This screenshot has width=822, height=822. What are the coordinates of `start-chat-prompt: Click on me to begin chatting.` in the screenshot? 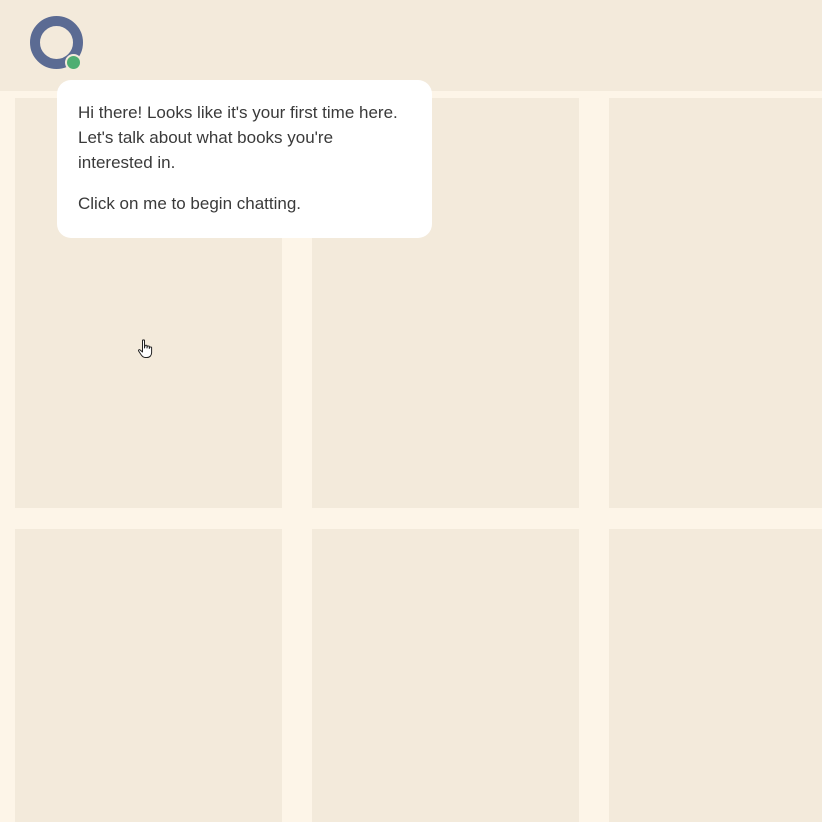 It's located at (190, 203).